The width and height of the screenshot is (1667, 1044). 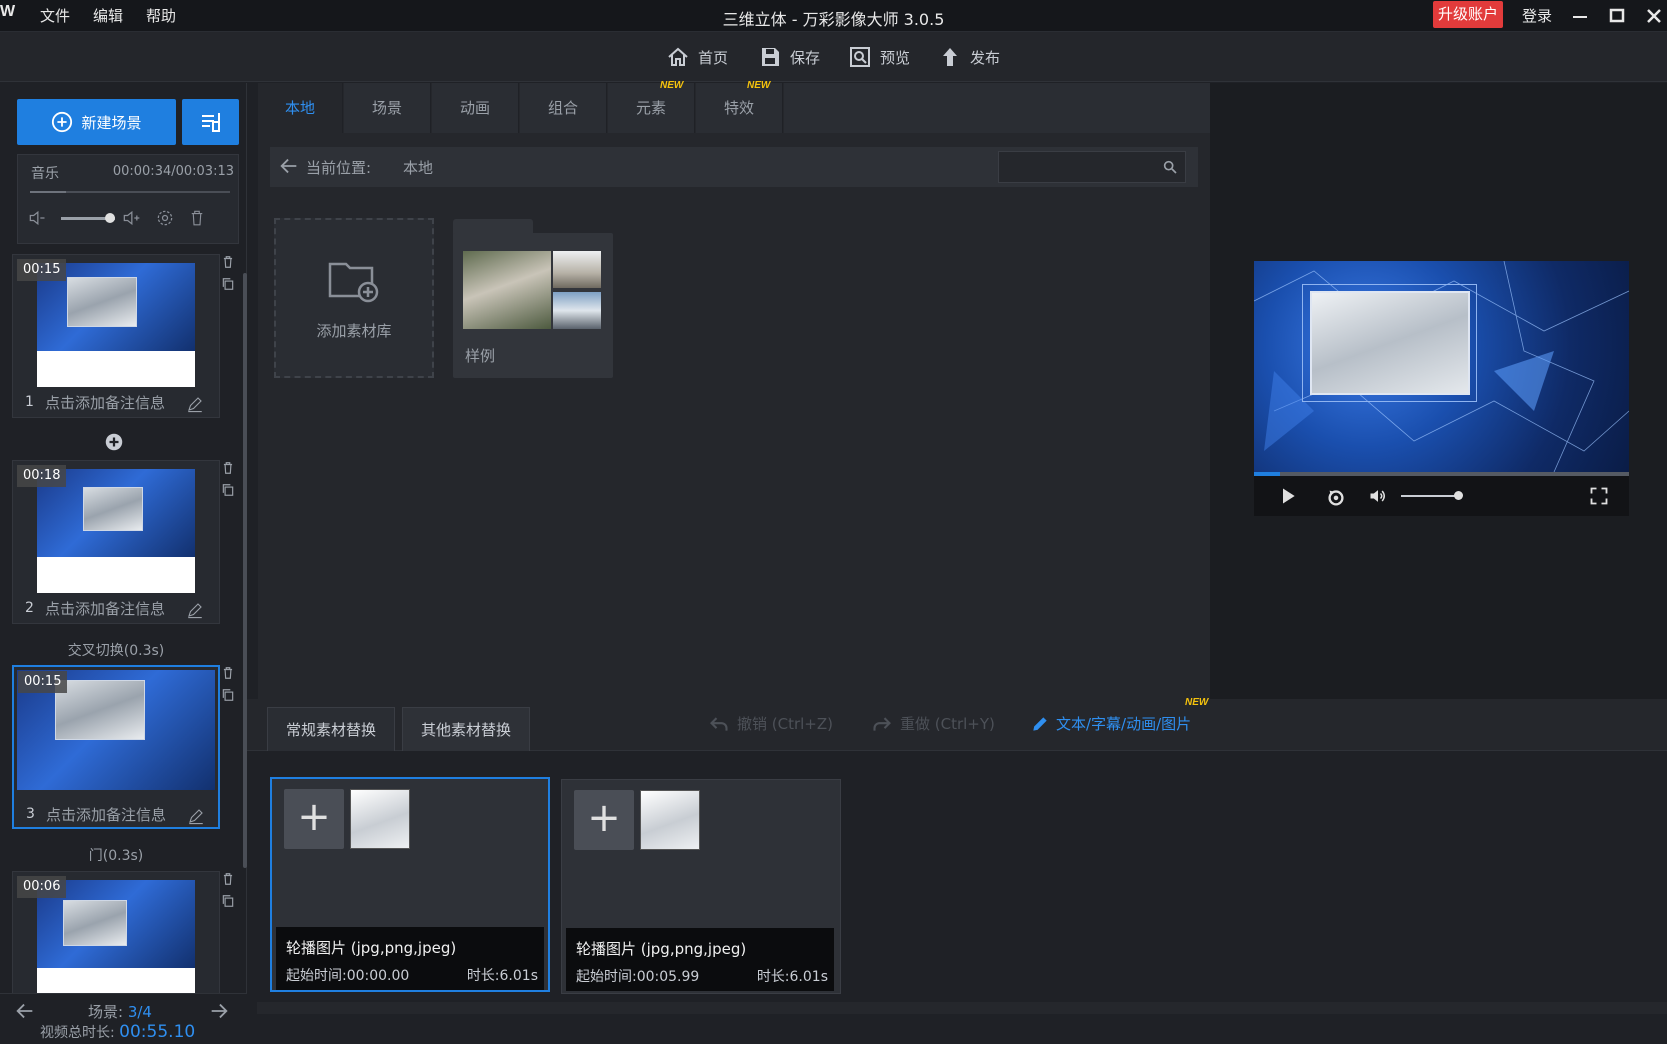 I want to click on redo-button: 重做 (Ctrl+Y), so click(x=933, y=723).